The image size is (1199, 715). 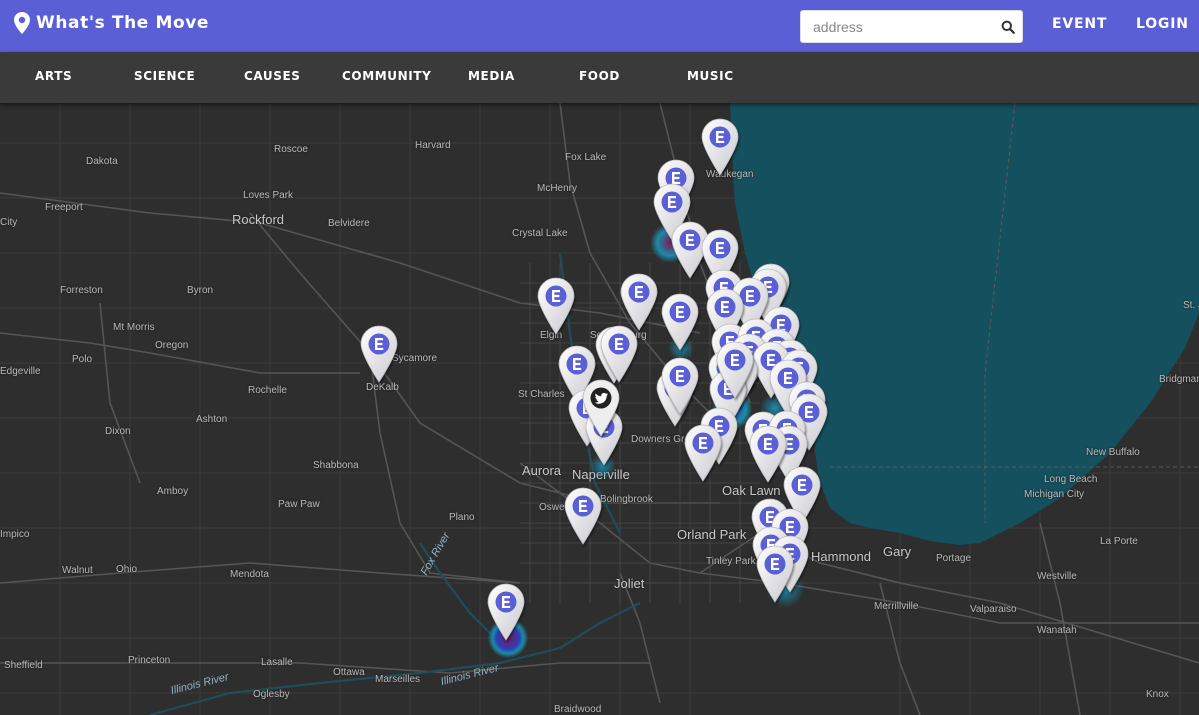 What do you see at coordinates (22, 23) in the screenshot?
I see `map-pin-icon` at bounding box center [22, 23].